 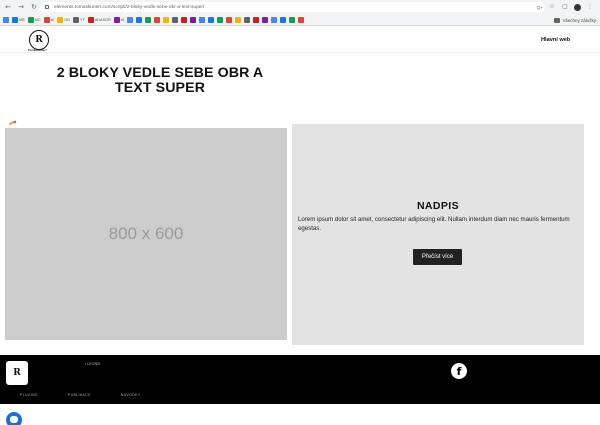 I want to click on site-footer: R • LEONIS f PLUGINS PUBLIKACE NÁVODKY, so click(x=300, y=379).